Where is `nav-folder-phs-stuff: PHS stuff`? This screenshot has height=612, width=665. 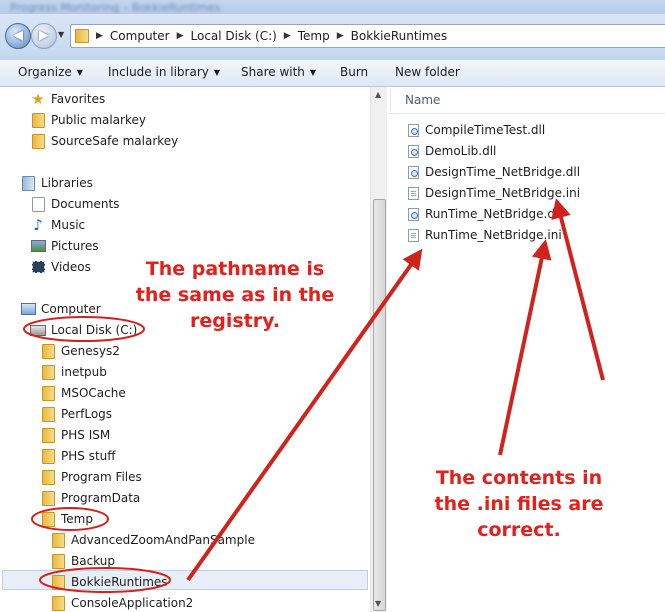
nav-folder-phs-stuff: PHS stuff is located at coordinates (78, 456).